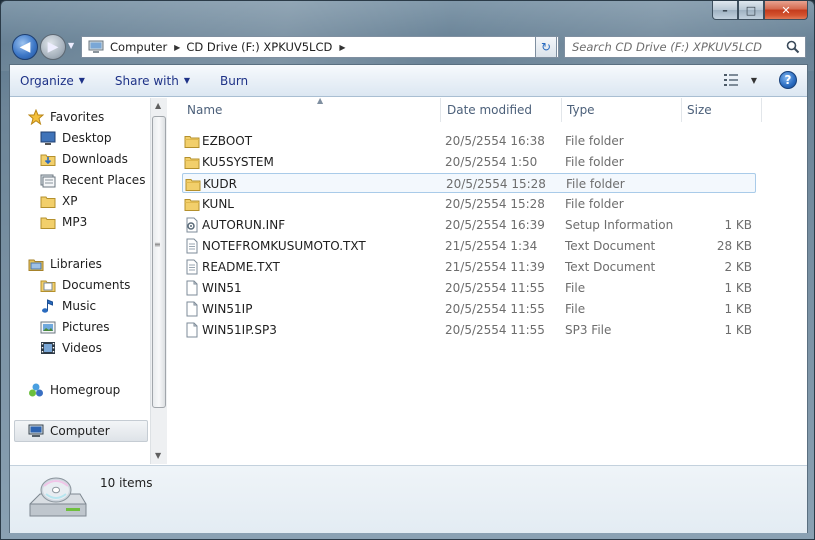 The image size is (815, 540). What do you see at coordinates (48, 327) in the screenshot?
I see `pictures-icon` at bounding box center [48, 327].